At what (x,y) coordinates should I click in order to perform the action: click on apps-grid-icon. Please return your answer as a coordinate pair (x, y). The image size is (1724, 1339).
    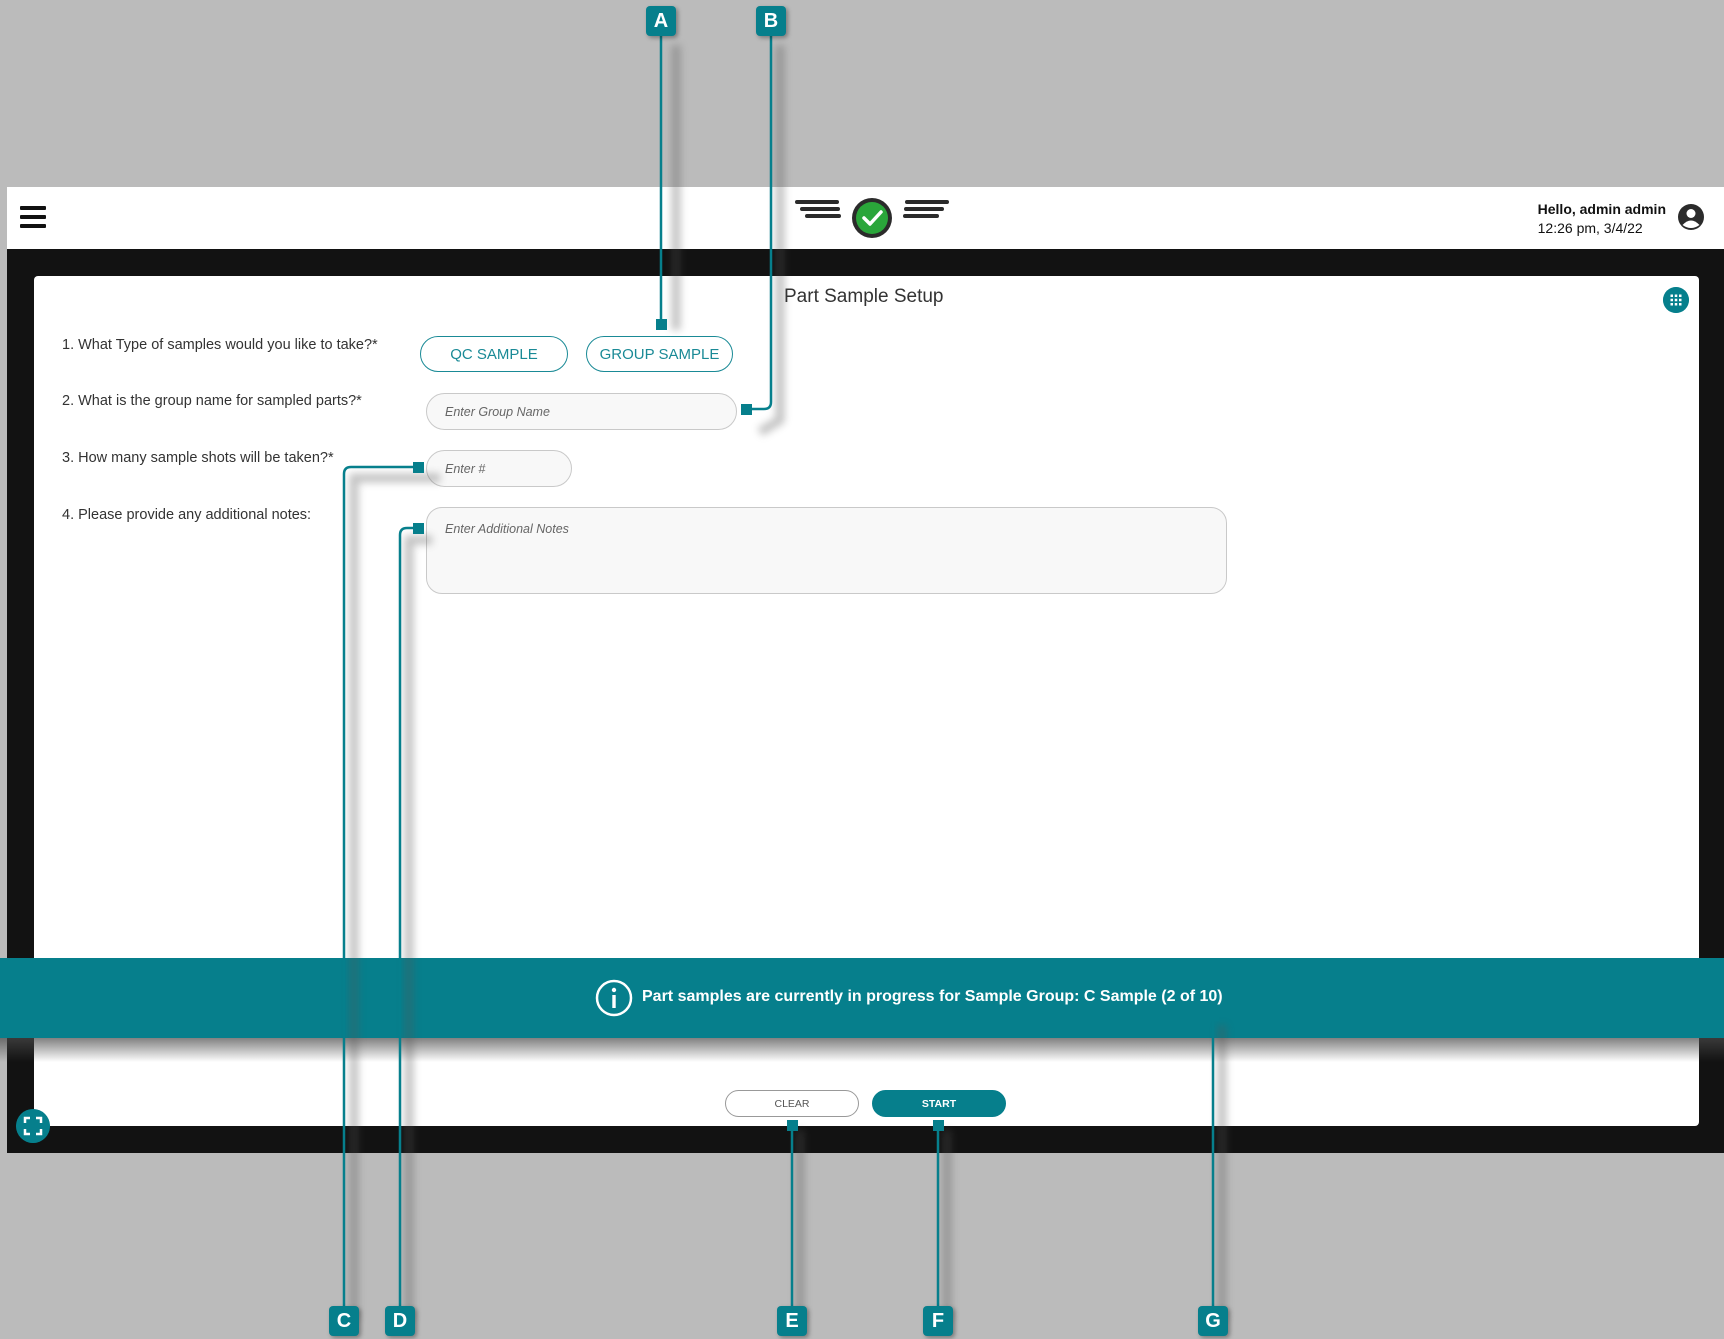
    Looking at the image, I should click on (1676, 300).